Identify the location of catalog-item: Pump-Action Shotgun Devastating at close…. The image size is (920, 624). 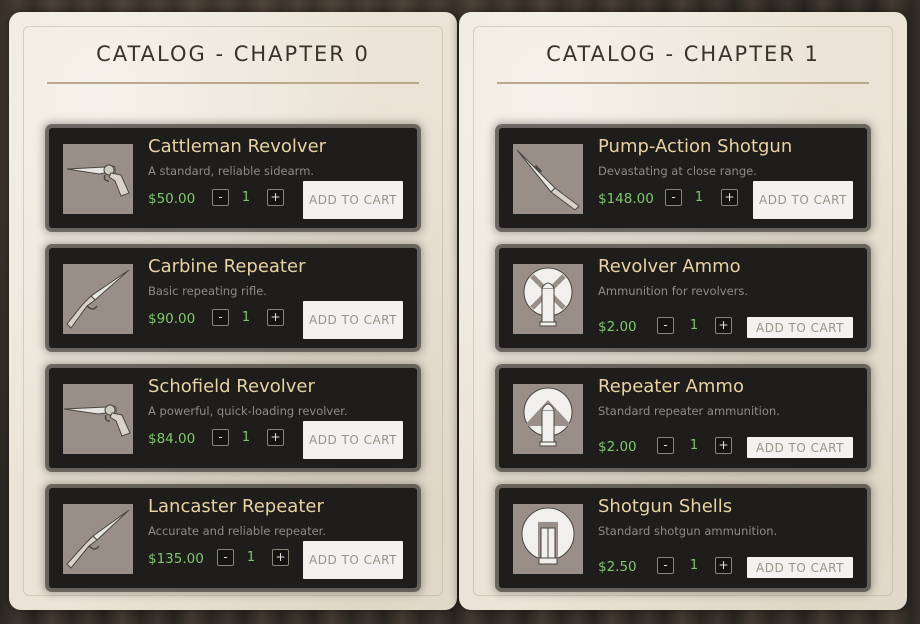
(683, 178).